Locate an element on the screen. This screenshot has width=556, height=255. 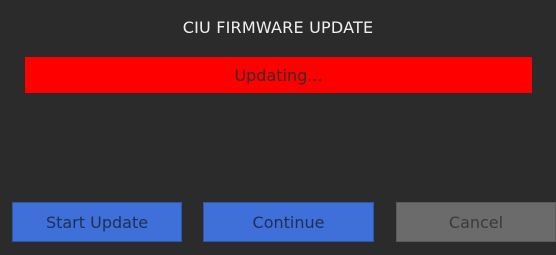
continue-button: Continue is located at coordinates (288, 222).